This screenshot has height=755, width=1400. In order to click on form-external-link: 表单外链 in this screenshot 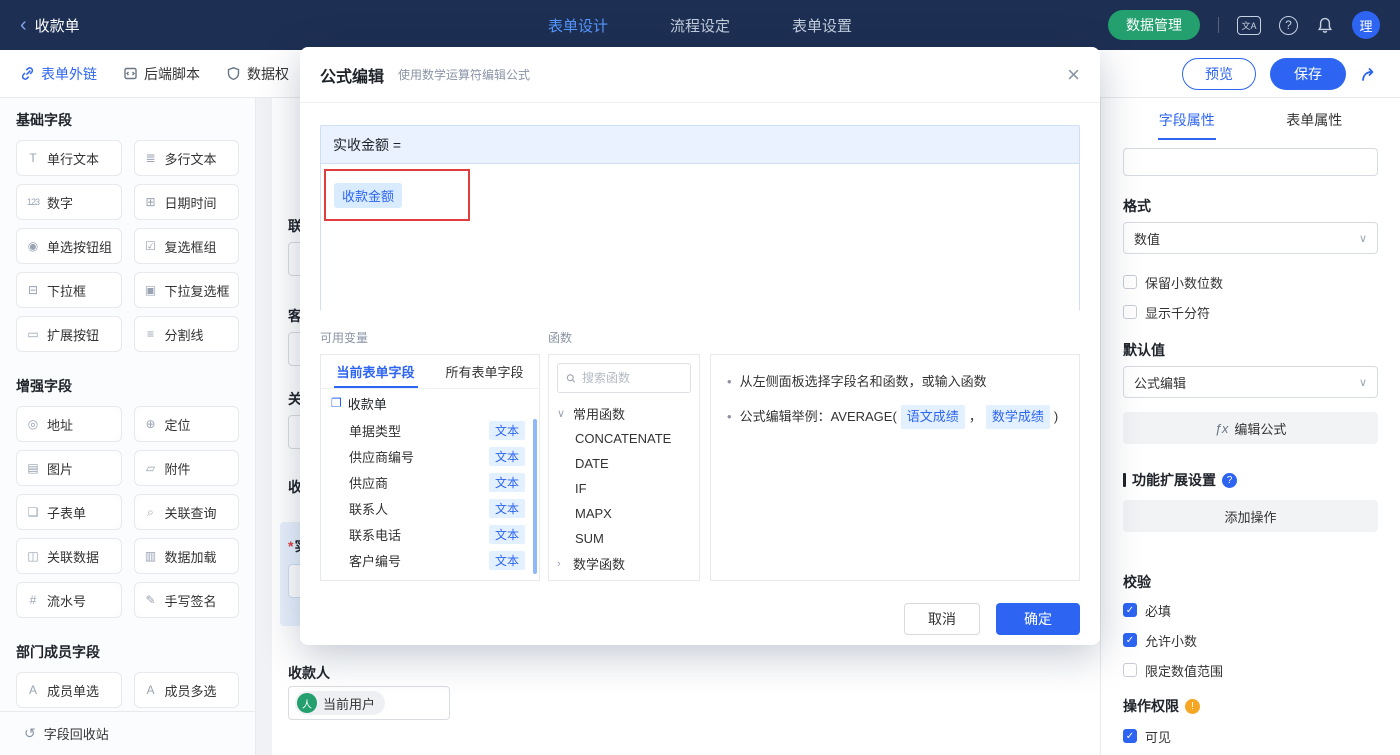, I will do `click(58, 74)`.